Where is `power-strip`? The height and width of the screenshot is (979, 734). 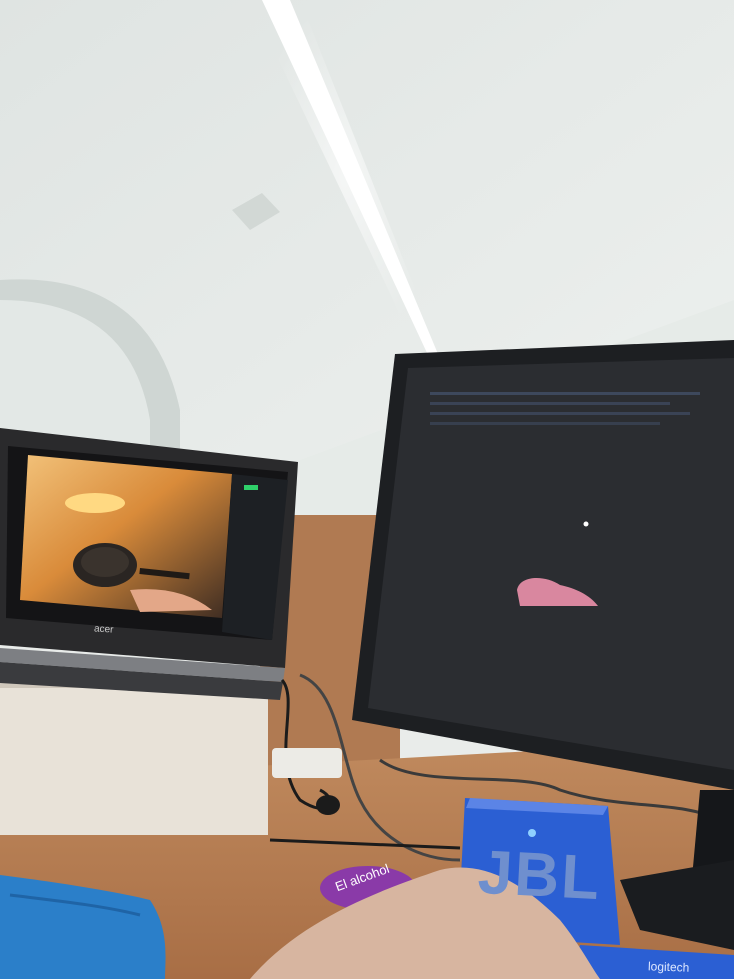
power-strip is located at coordinates (307, 763).